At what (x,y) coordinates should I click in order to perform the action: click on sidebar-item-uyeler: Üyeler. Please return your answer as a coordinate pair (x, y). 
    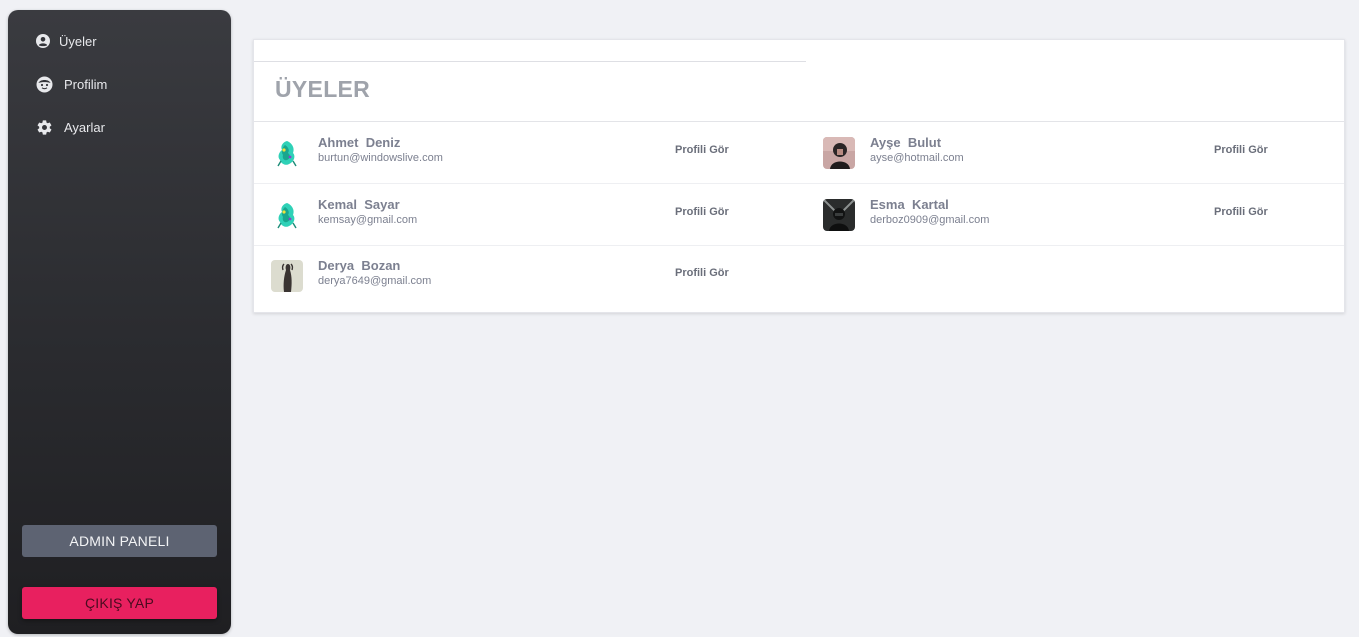
    Looking at the image, I should click on (66, 41).